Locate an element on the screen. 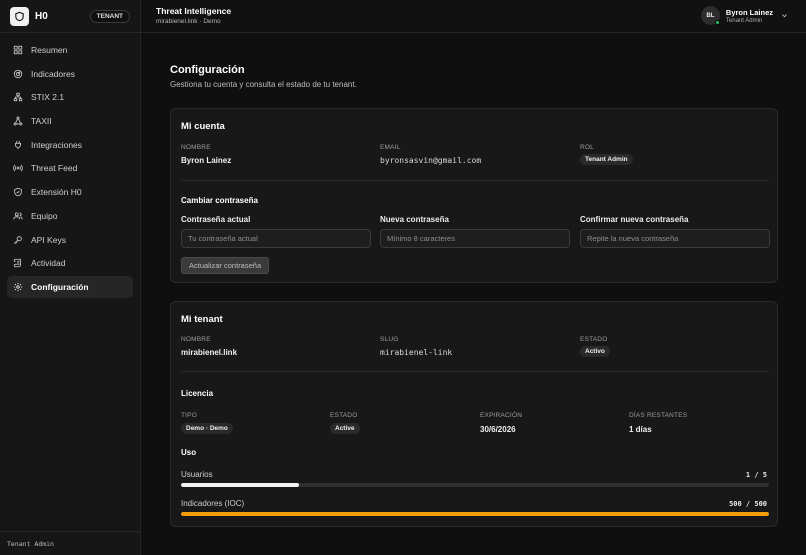 The image size is (806, 555). share-icon is located at coordinates (18, 121).